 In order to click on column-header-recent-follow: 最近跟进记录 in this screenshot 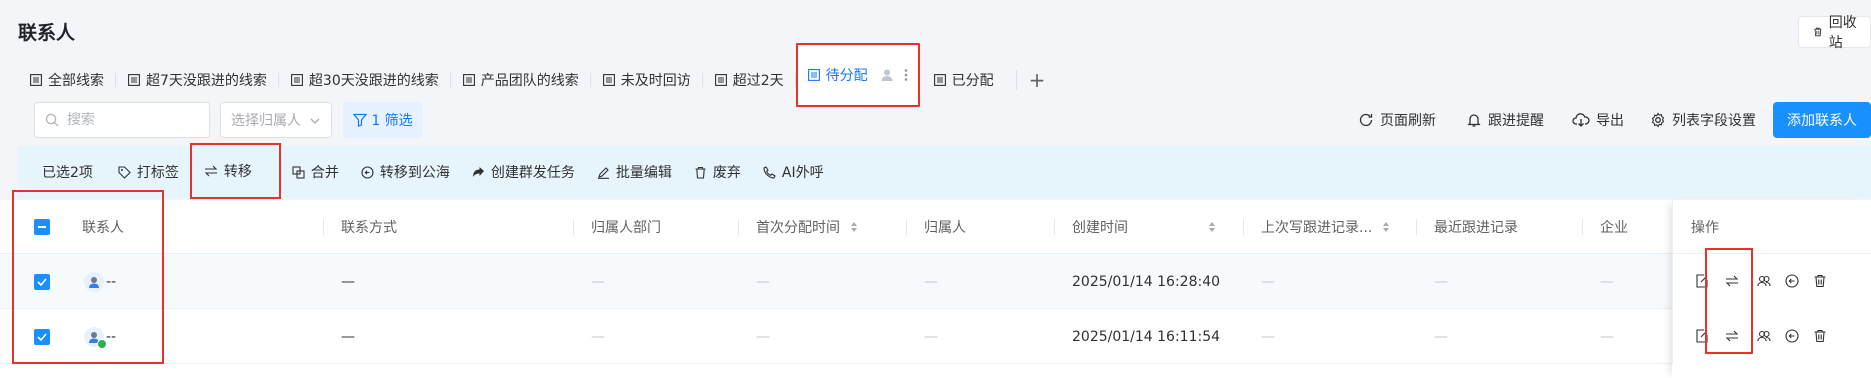, I will do `click(1499, 227)`.